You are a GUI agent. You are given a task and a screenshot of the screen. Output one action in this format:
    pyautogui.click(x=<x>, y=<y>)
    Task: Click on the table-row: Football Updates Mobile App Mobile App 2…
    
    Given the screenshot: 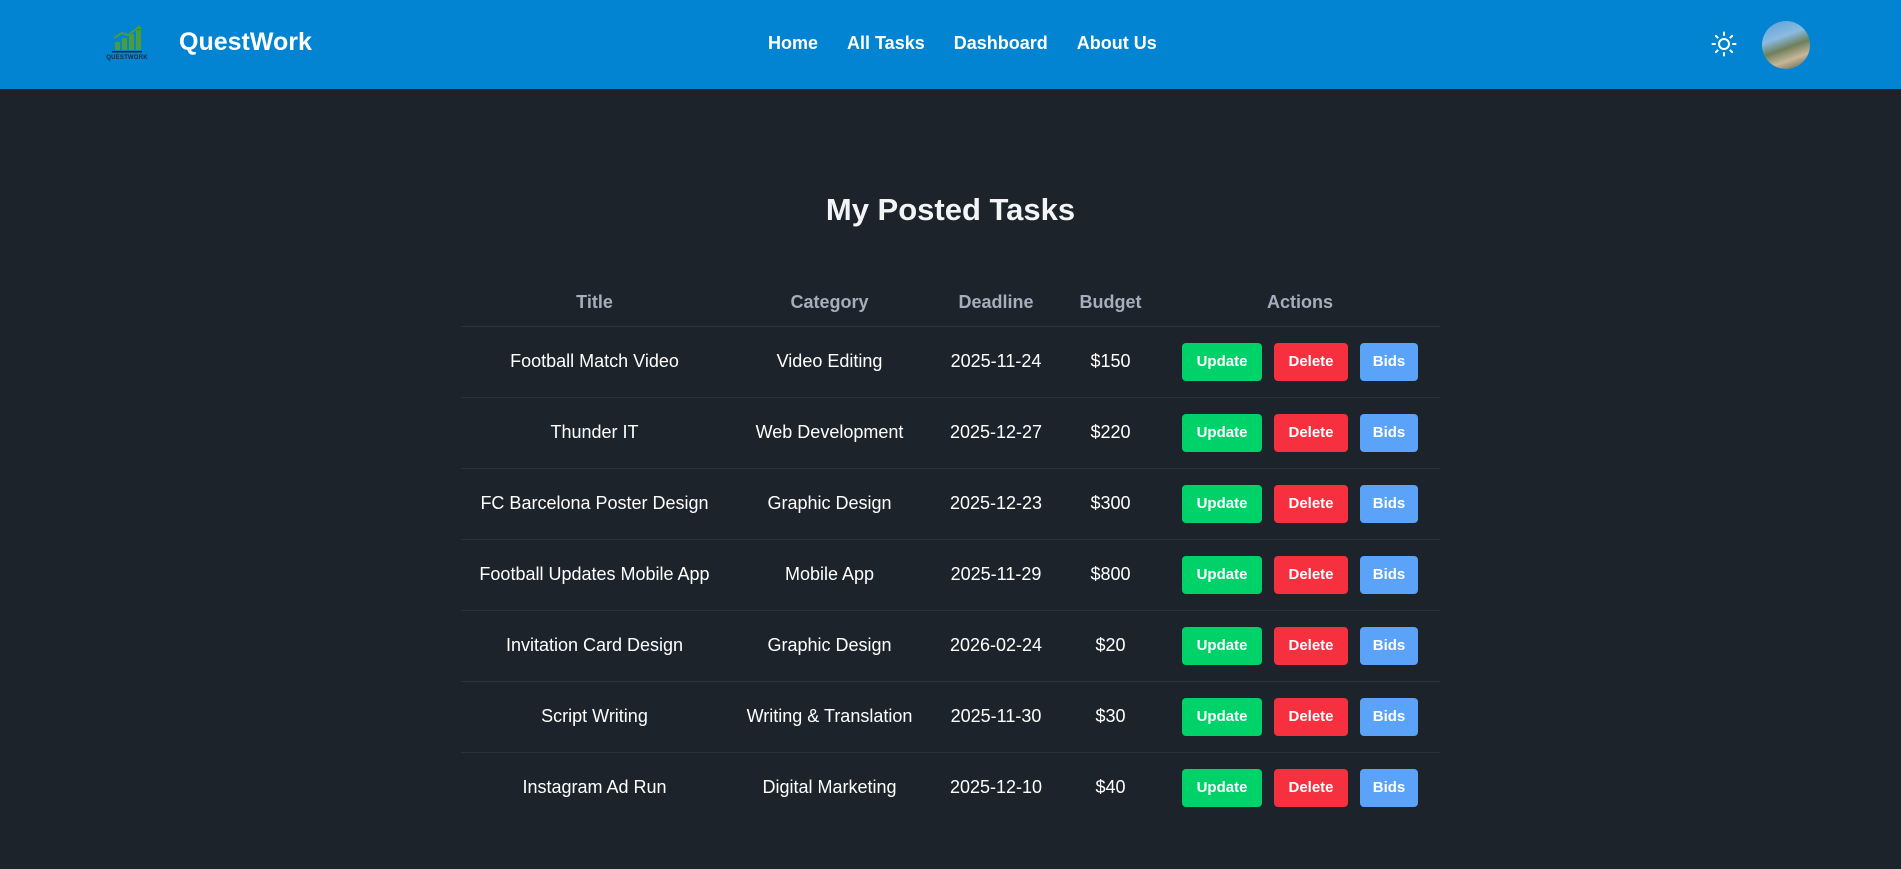 What is the action you would take?
    pyautogui.click(x=950, y=575)
    